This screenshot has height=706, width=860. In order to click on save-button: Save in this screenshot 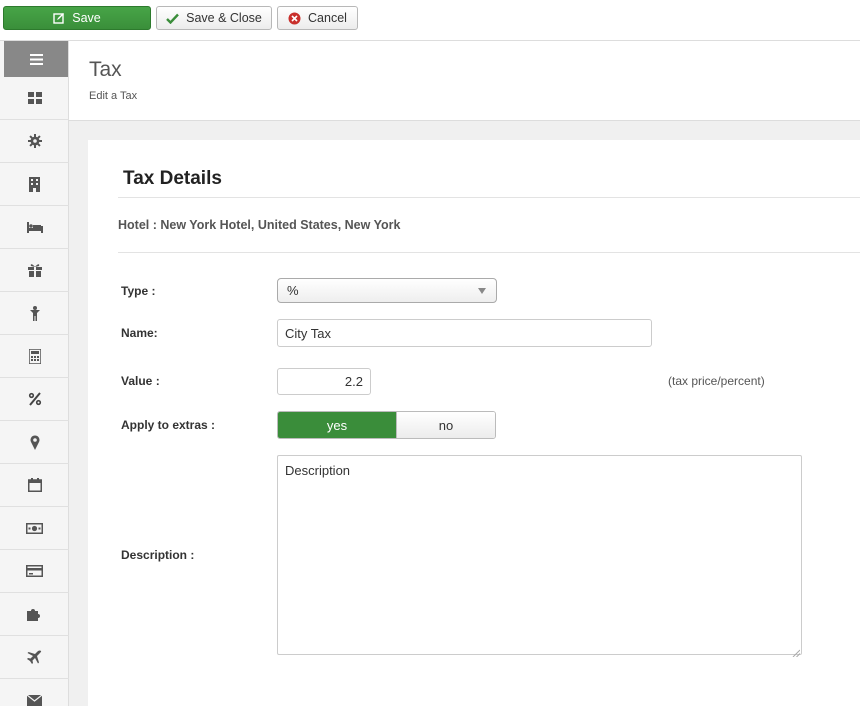, I will do `click(77, 18)`.